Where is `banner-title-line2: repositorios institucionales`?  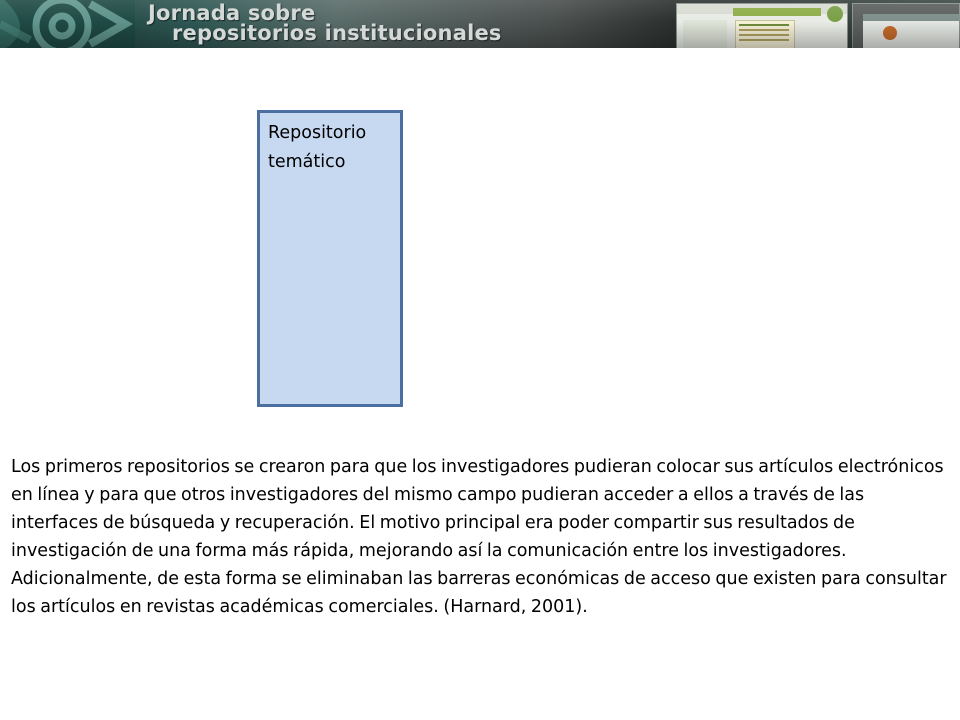 banner-title-line2: repositorios institucionales is located at coordinates (337, 33).